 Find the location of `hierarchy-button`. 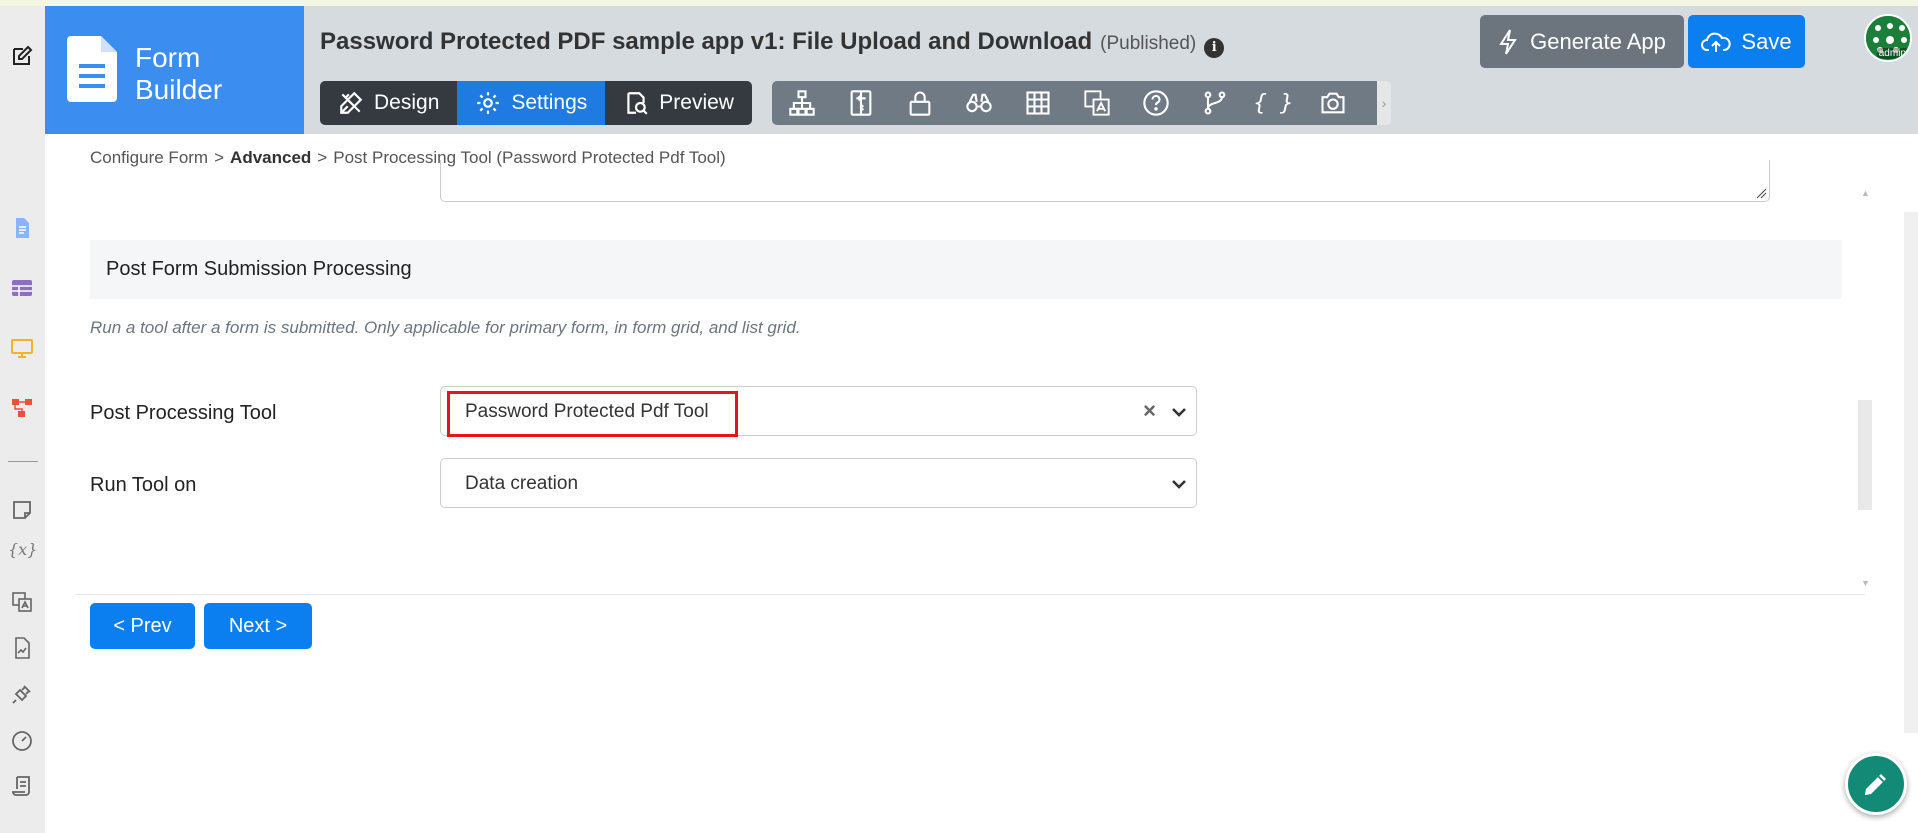

hierarchy-button is located at coordinates (801, 103).